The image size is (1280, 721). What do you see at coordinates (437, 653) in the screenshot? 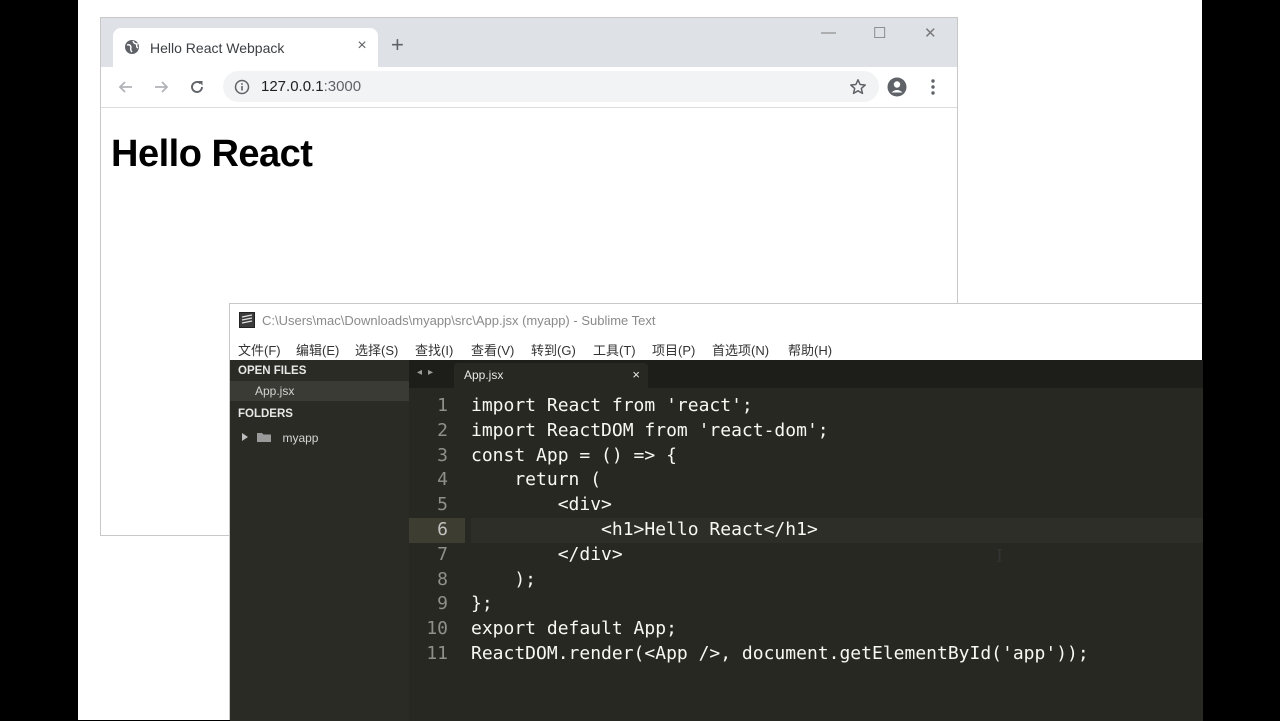
I see `line-number: 11` at bounding box center [437, 653].